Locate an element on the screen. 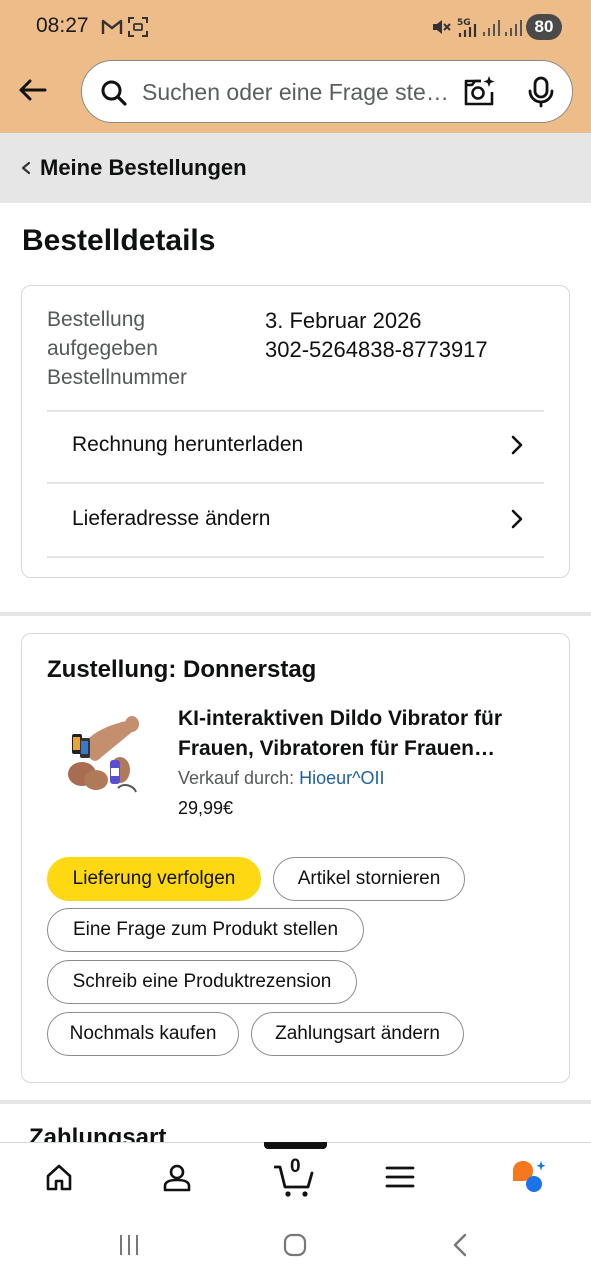 The height and width of the screenshot is (1280, 591). status-bar: 08:27 5G 80 is located at coordinates (295, 27).